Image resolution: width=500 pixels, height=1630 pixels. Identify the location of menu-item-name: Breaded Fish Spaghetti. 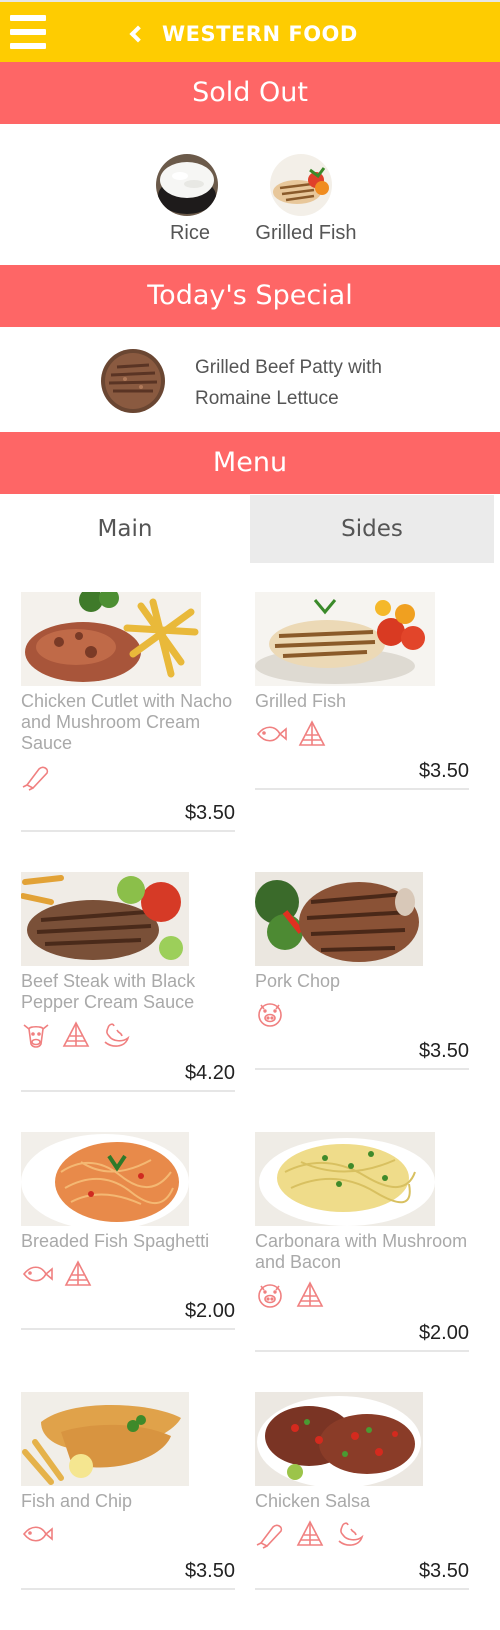
(115, 1241).